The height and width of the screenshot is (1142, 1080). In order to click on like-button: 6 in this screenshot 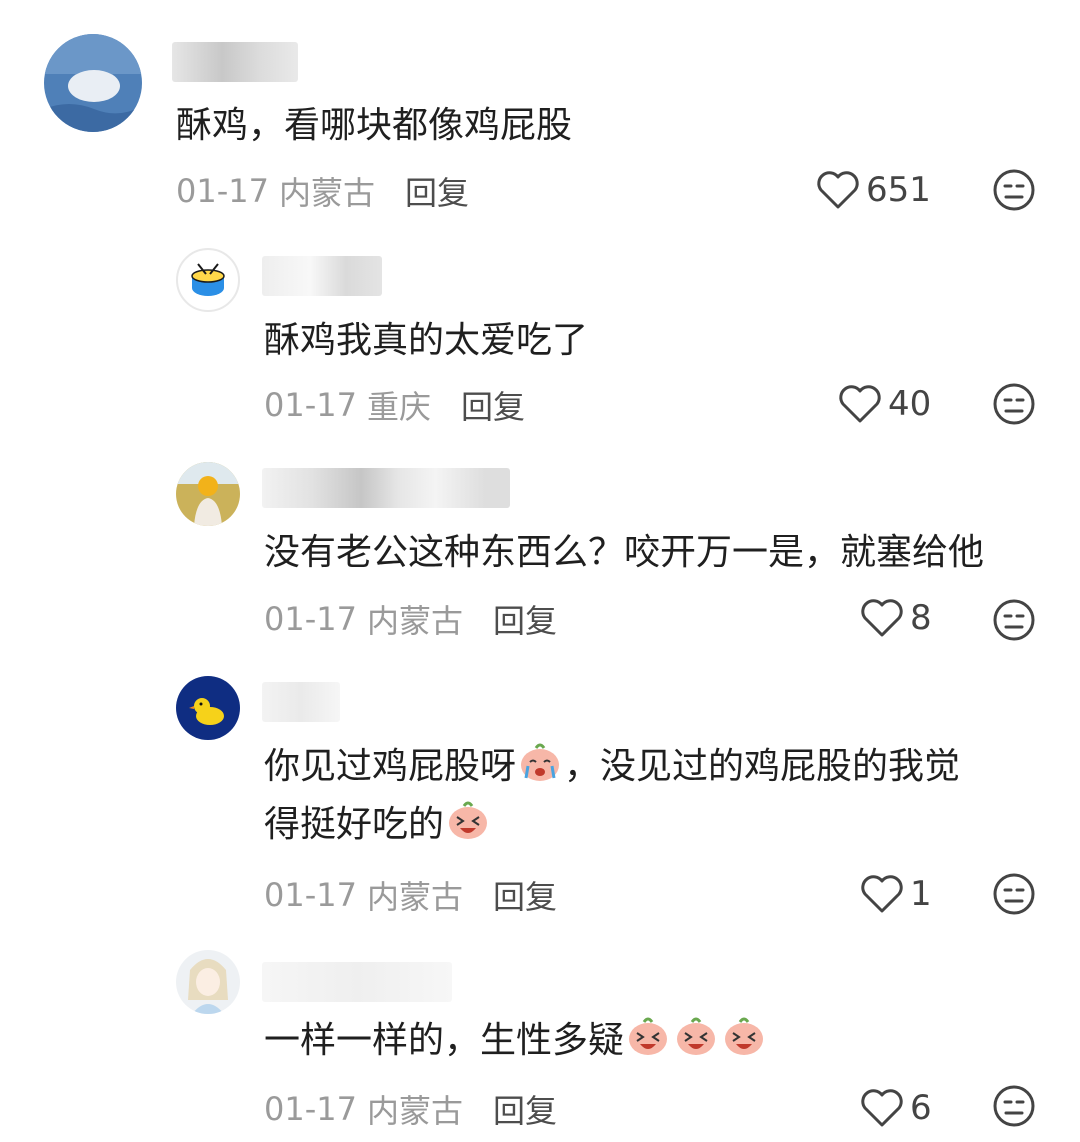, I will do `click(896, 1108)`.